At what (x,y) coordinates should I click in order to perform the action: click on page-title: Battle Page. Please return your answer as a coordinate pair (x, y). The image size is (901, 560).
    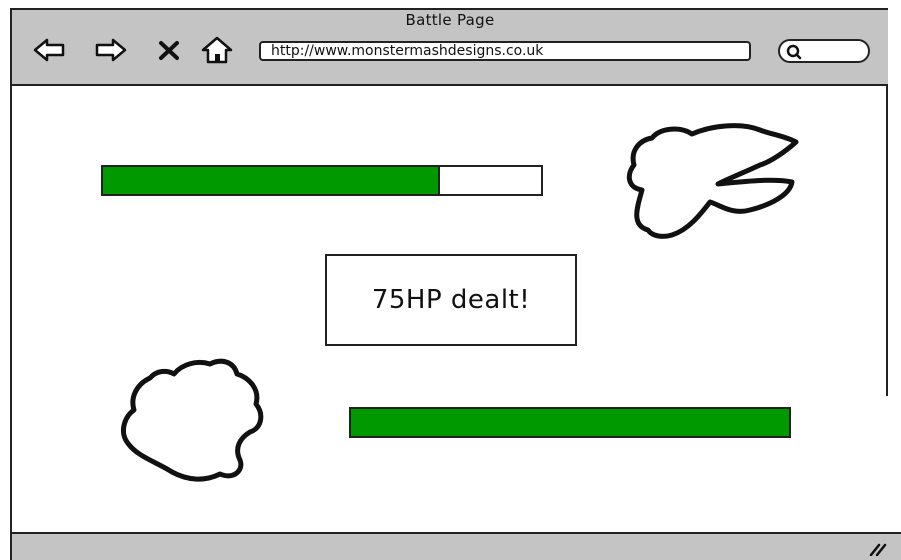
    Looking at the image, I should click on (450, 20).